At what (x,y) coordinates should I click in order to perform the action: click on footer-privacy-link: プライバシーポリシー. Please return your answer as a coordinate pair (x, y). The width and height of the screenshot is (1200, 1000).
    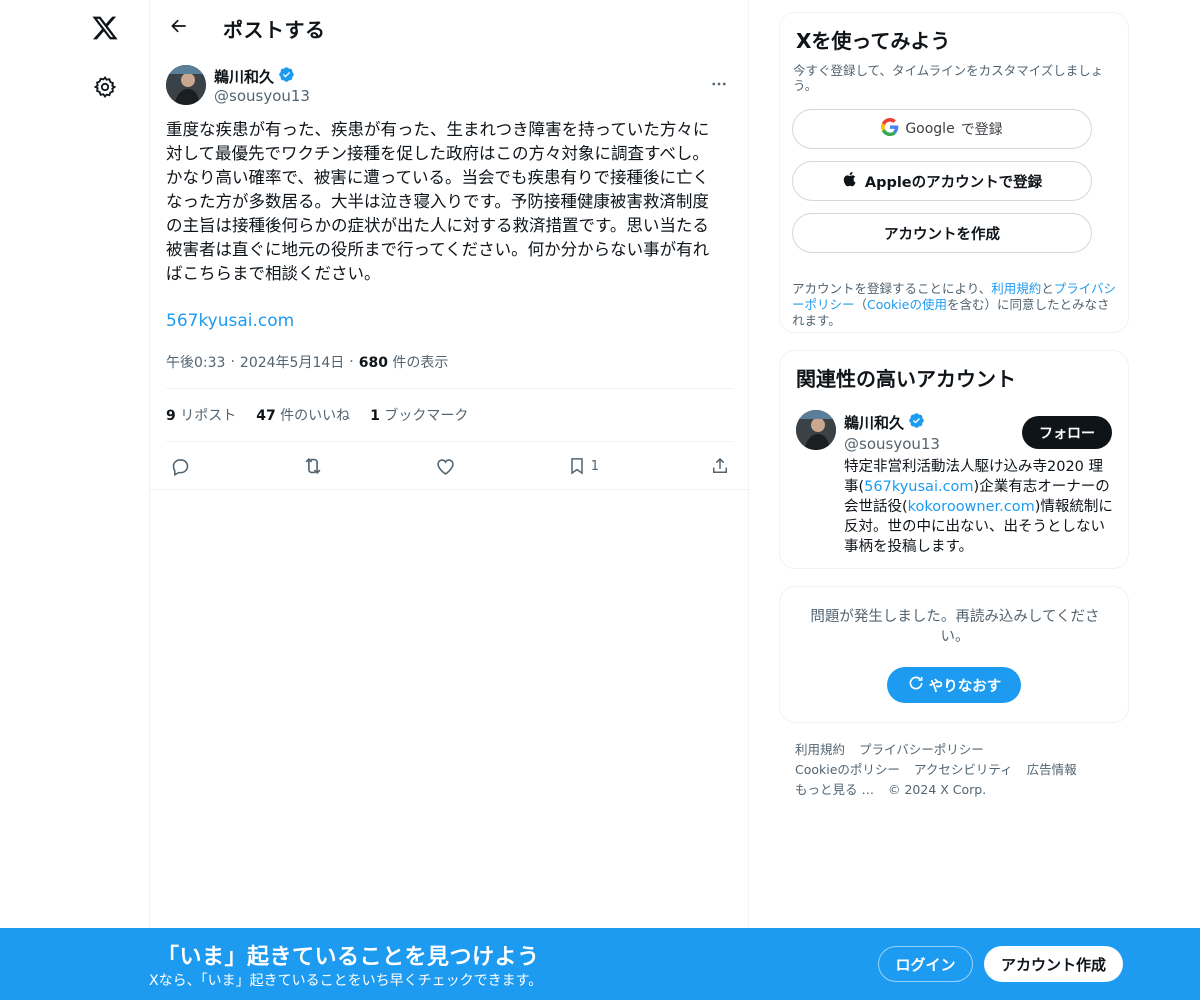
    Looking at the image, I should click on (921, 750).